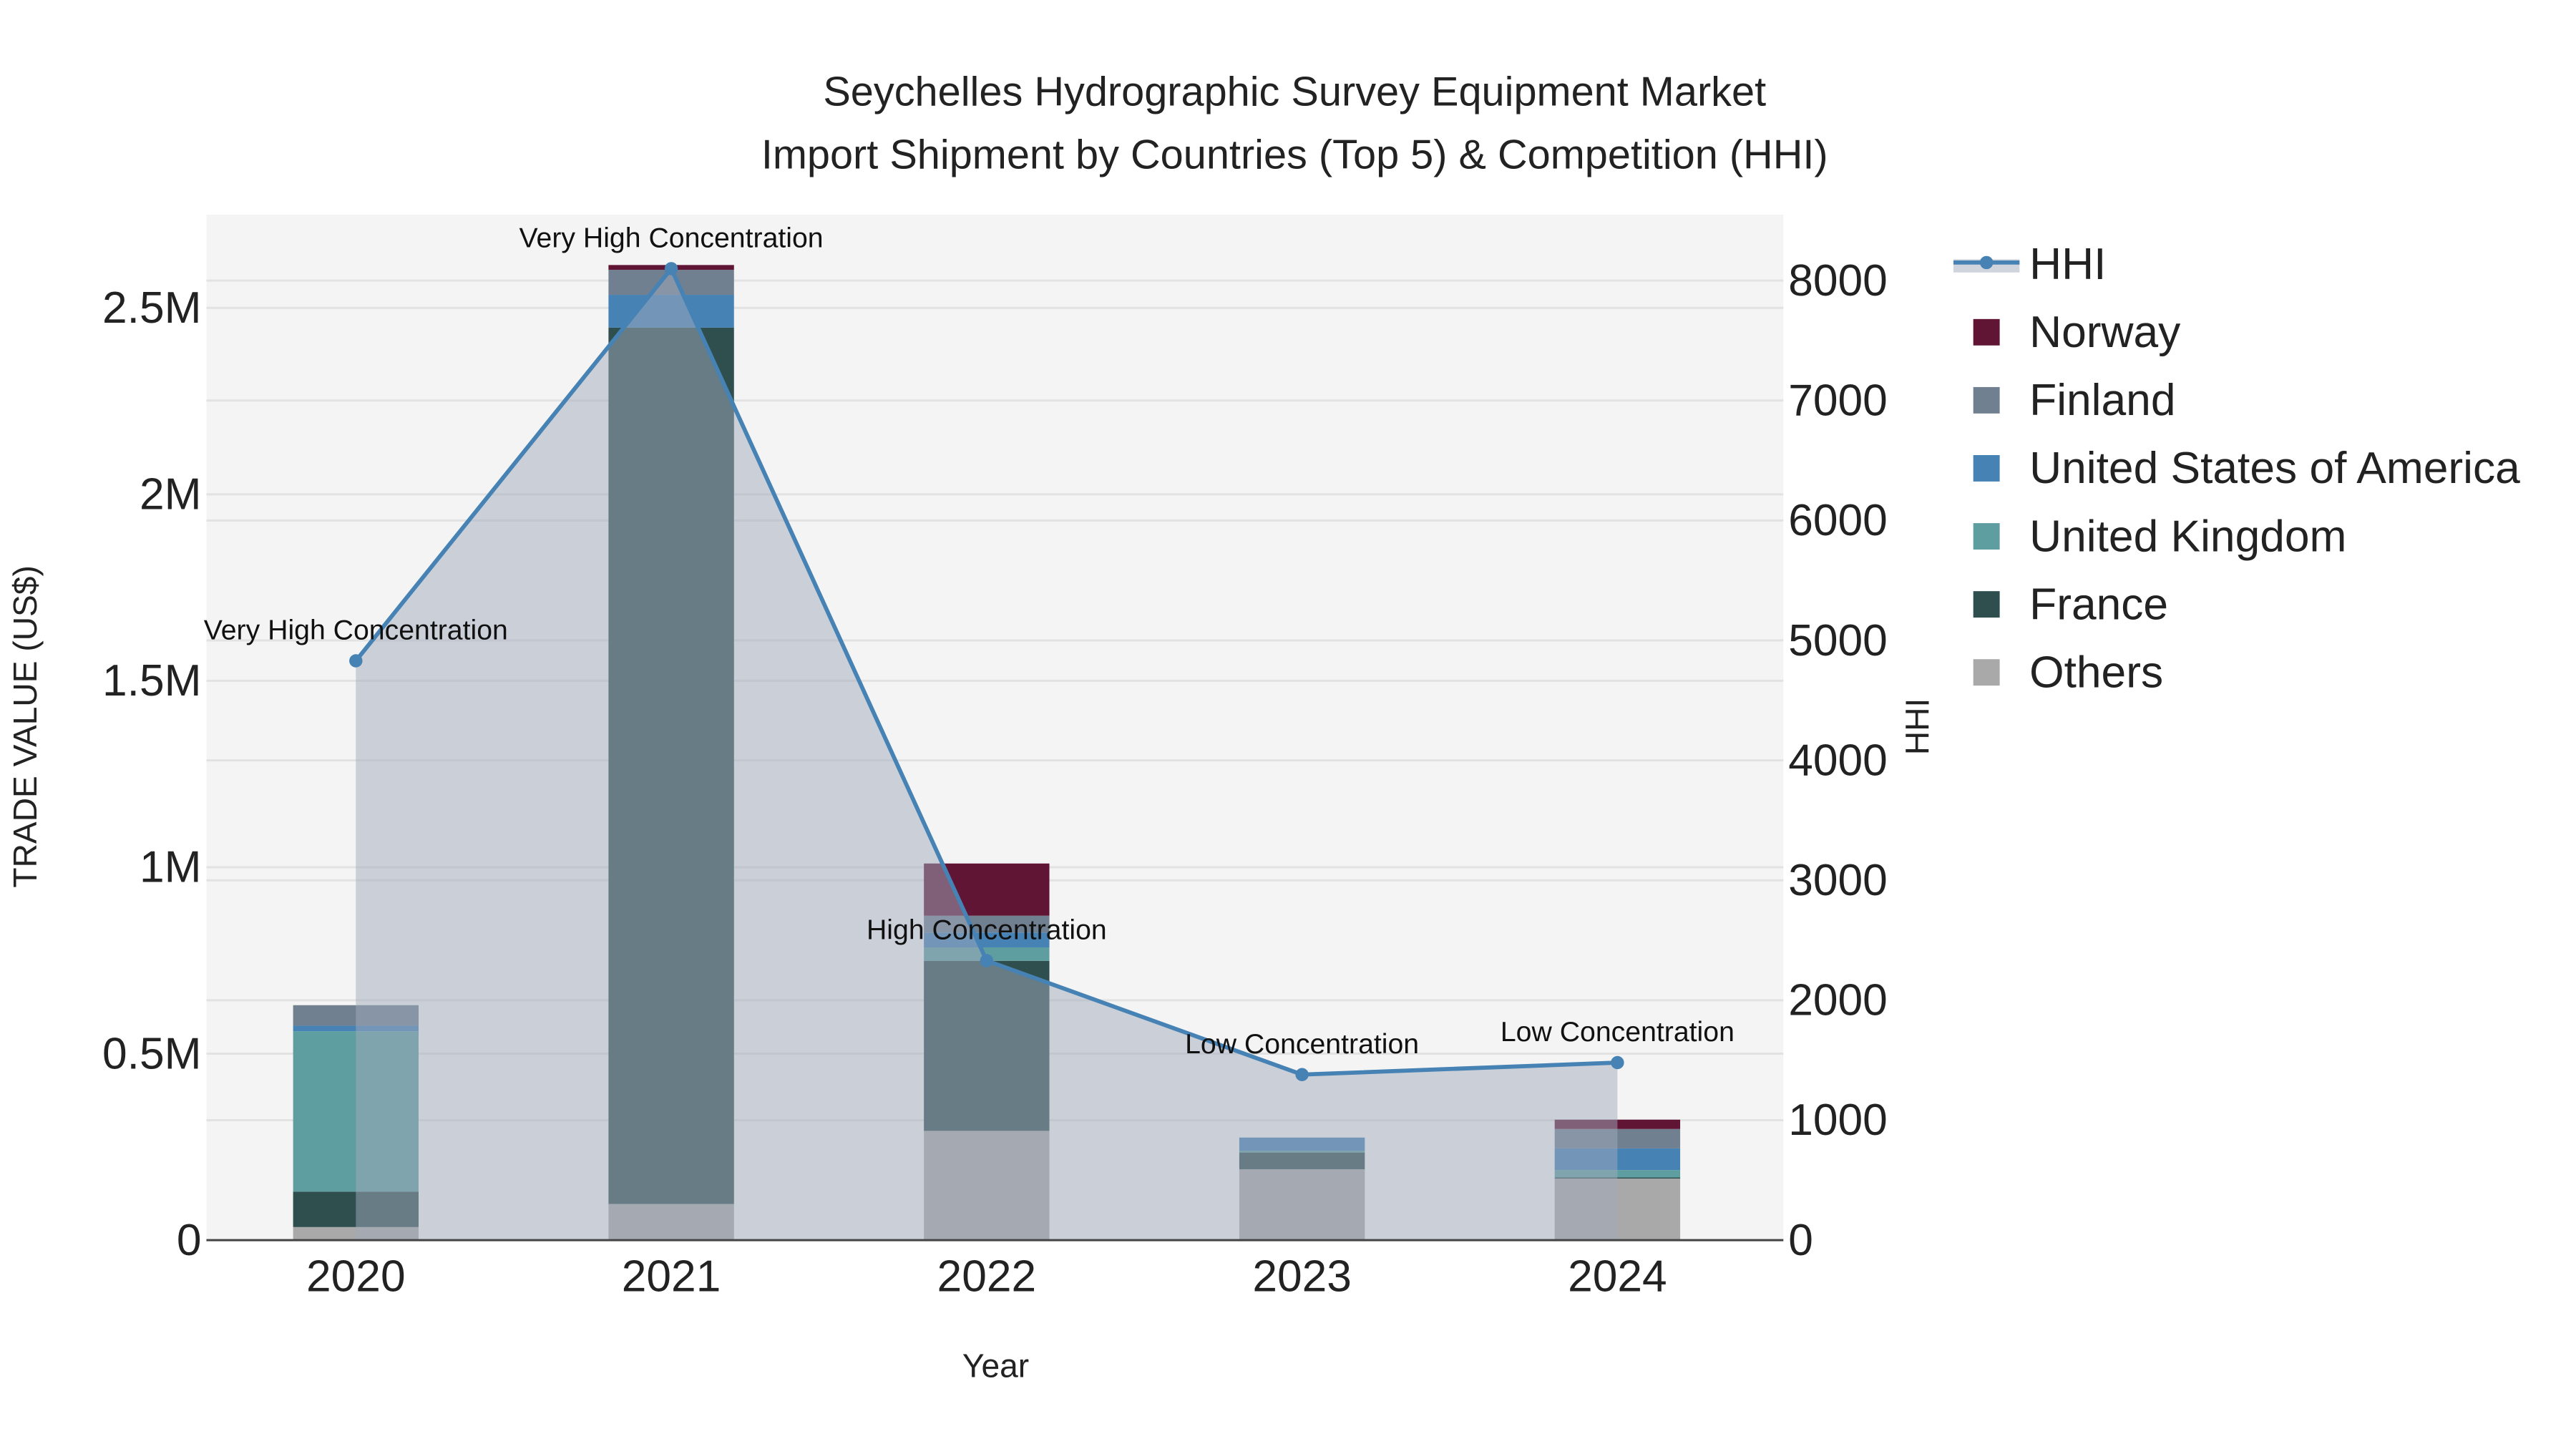 The image size is (2576, 1449). Describe the element at coordinates (2274, 468) in the screenshot. I see `legend-label: United States of America` at that location.